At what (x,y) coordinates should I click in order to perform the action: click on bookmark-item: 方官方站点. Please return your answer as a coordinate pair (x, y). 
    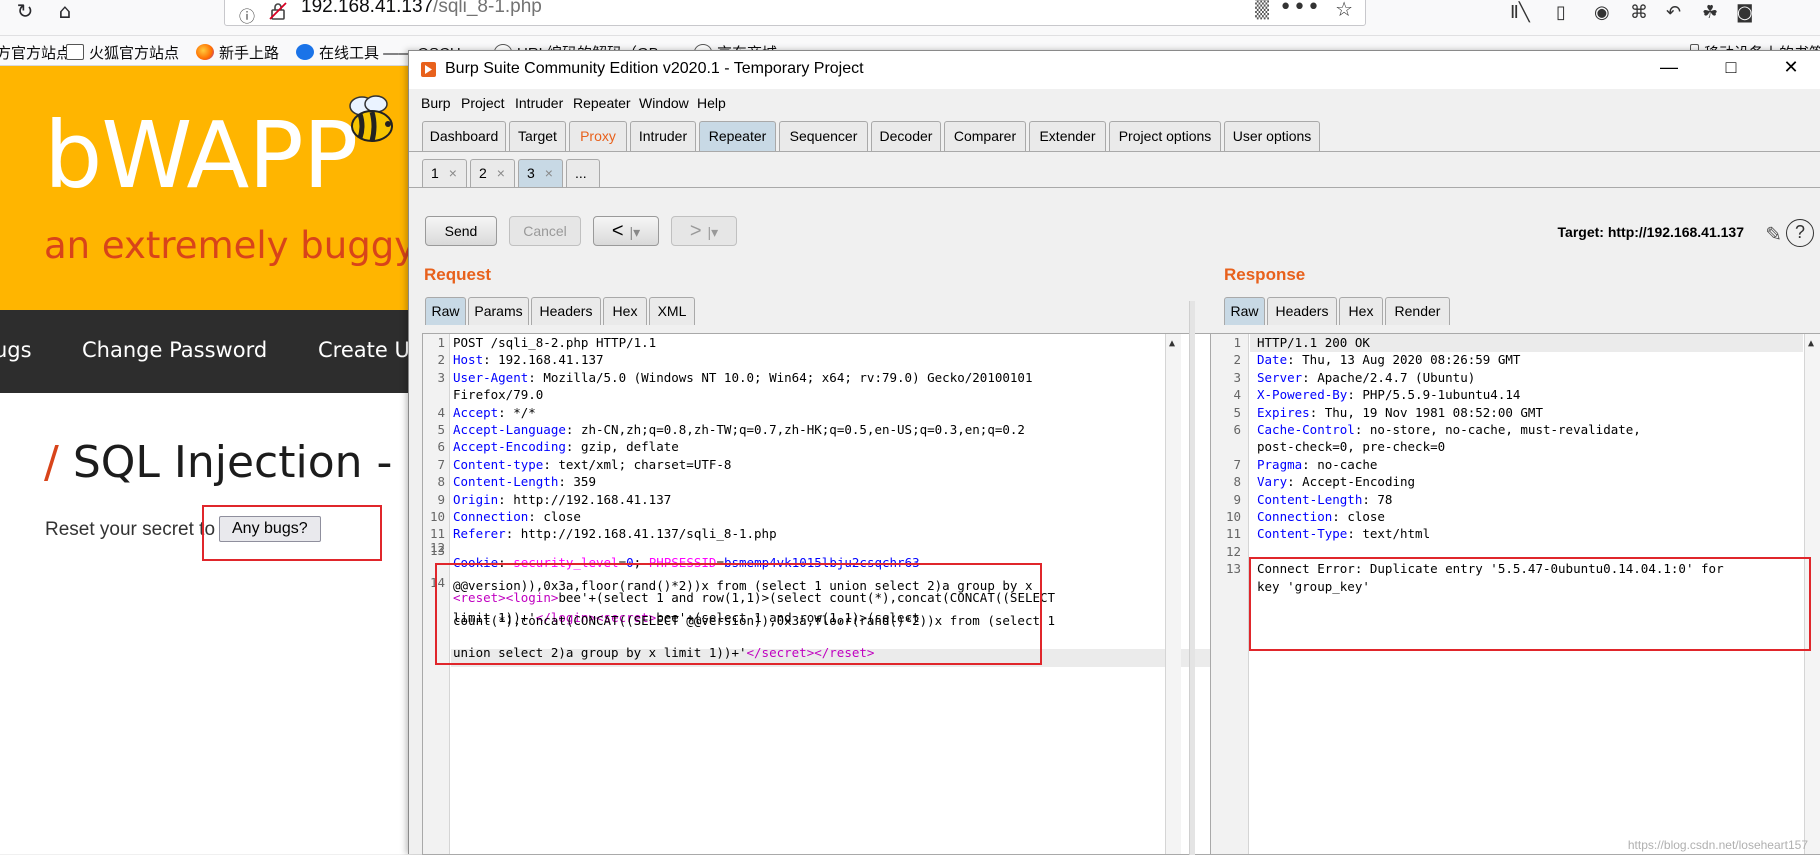
    Looking at the image, I should click on (35, 52).